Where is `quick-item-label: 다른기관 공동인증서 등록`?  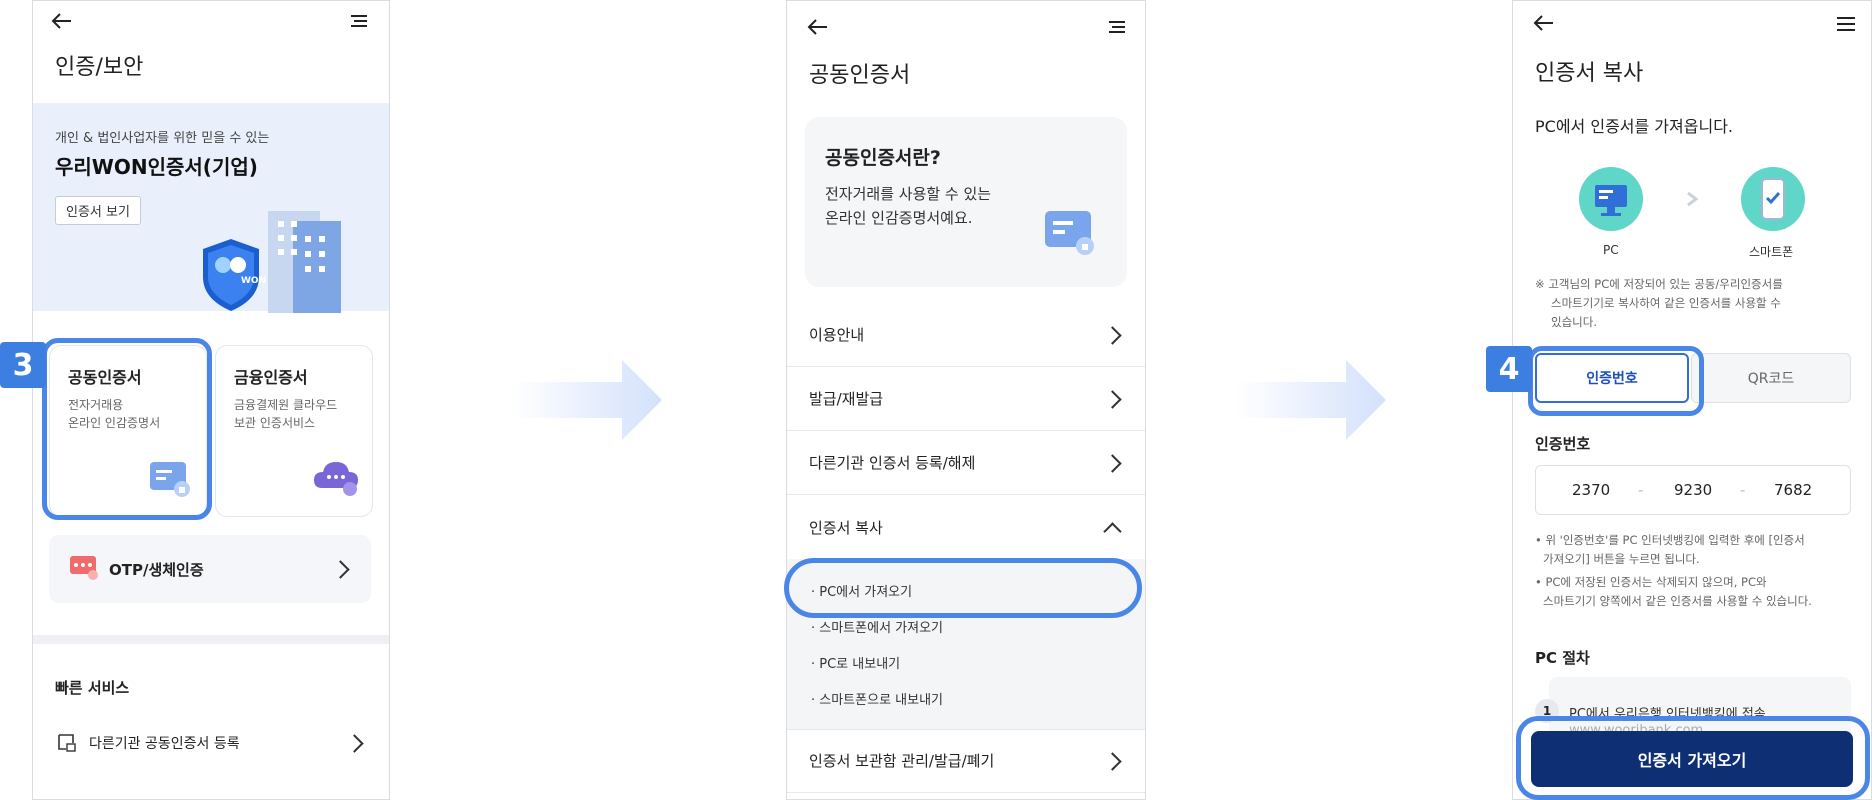
quick-item-label: 다른기관 공동인증서 등록 is located at coordinates (164, 744).